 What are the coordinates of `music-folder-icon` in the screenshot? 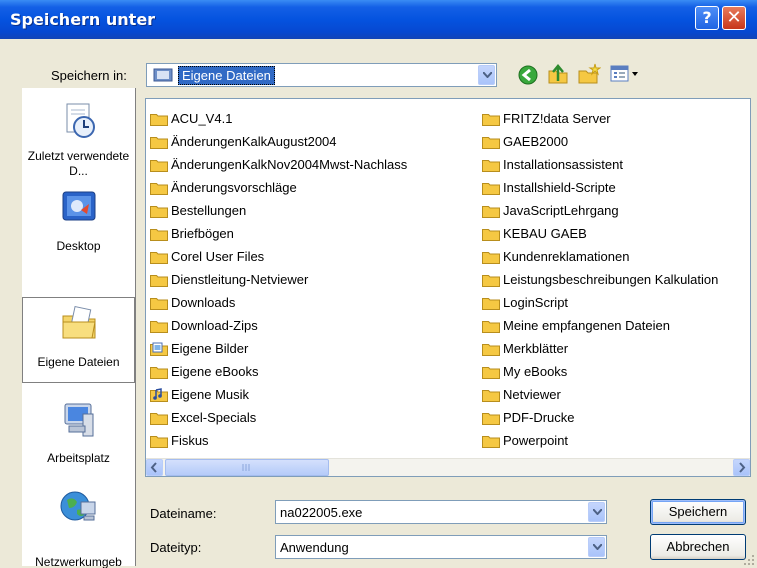 It's located at (159, 394).